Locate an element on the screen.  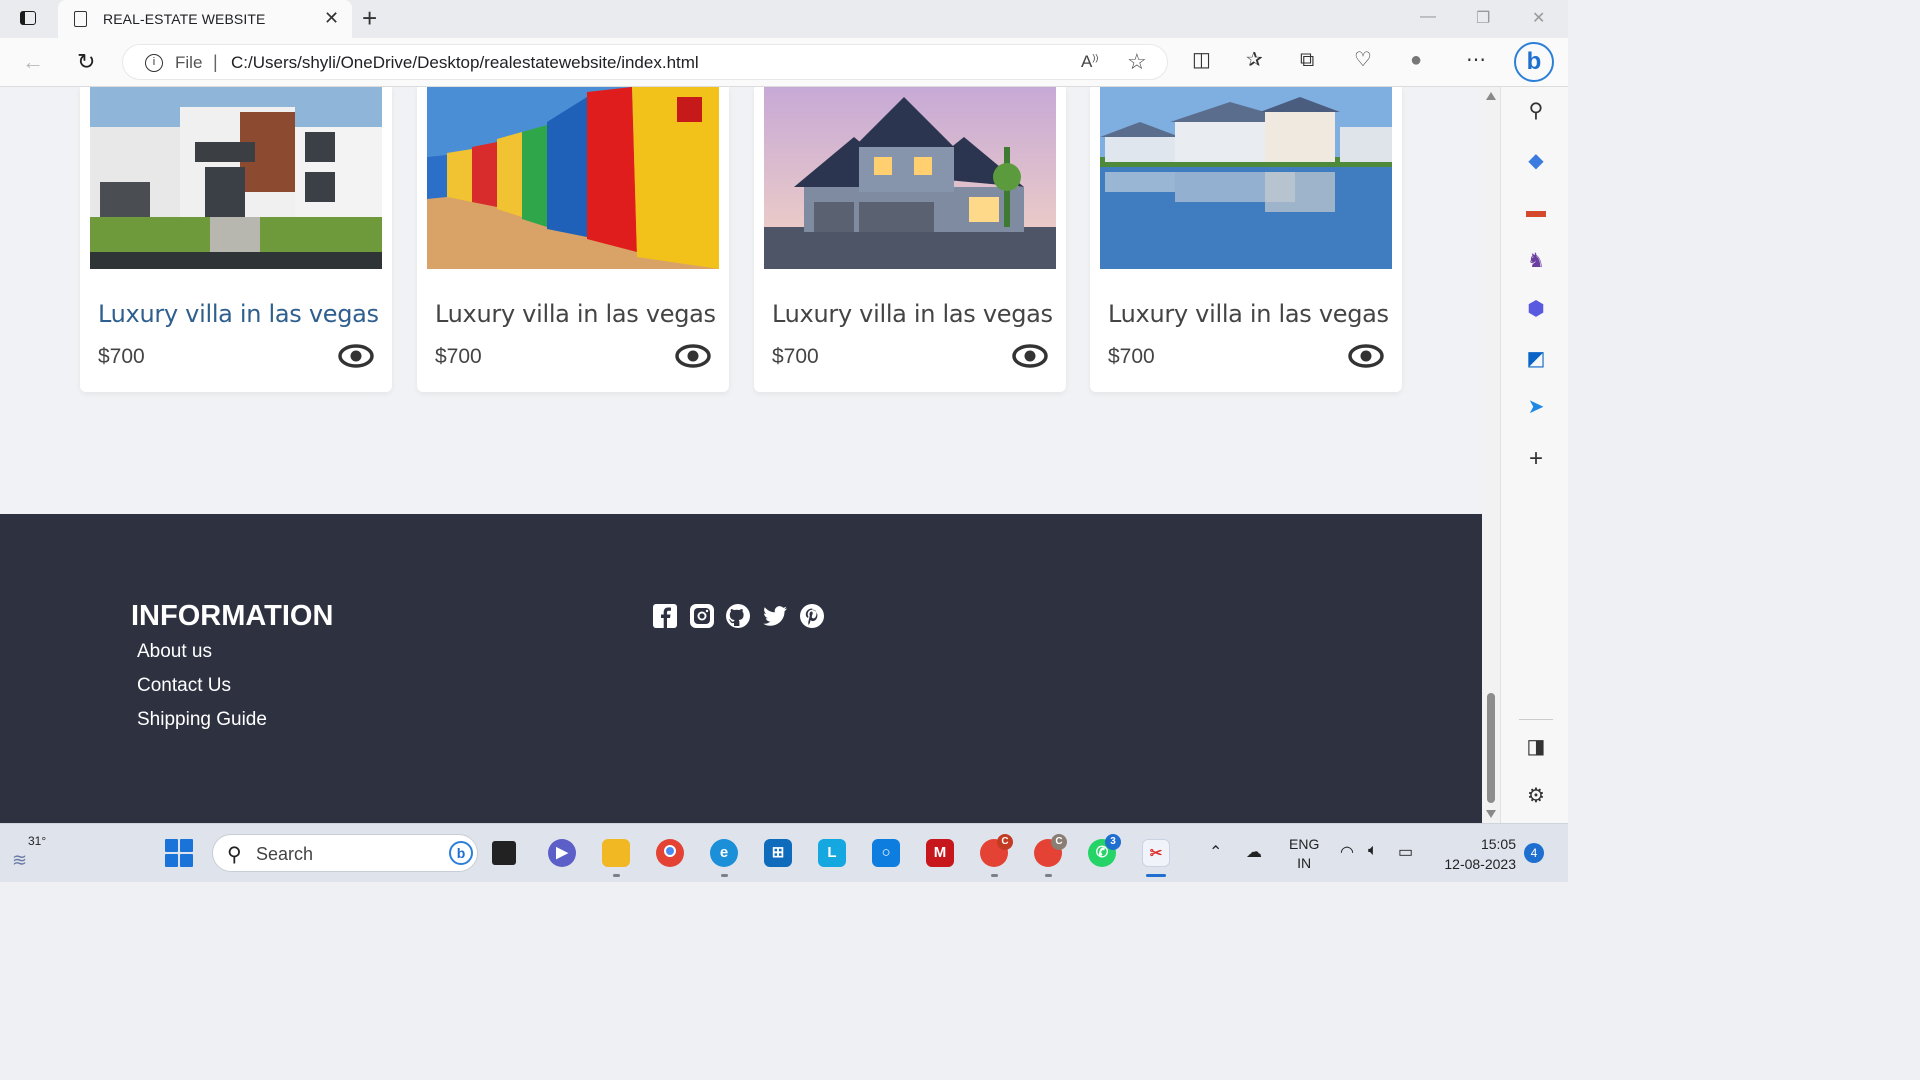
weather-widget: 31° ≋ is located at coordinates (32, 852).